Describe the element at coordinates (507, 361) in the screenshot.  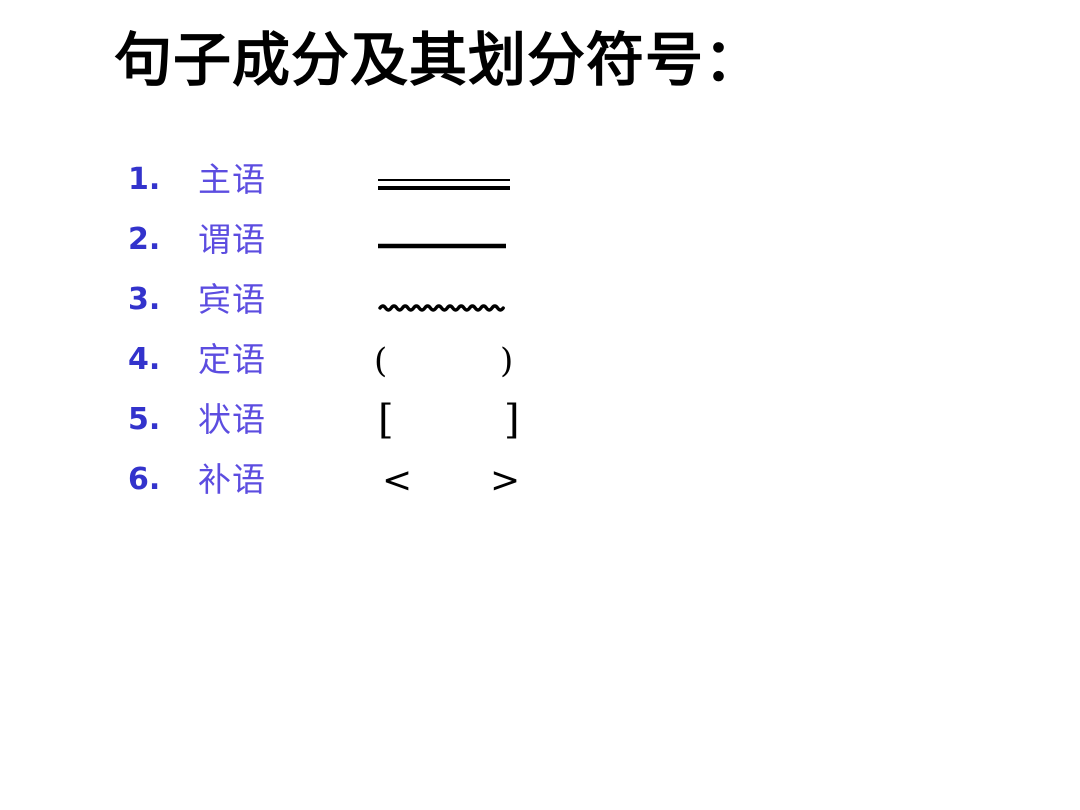
I see `parenthesis-close-icon: )` at that location.